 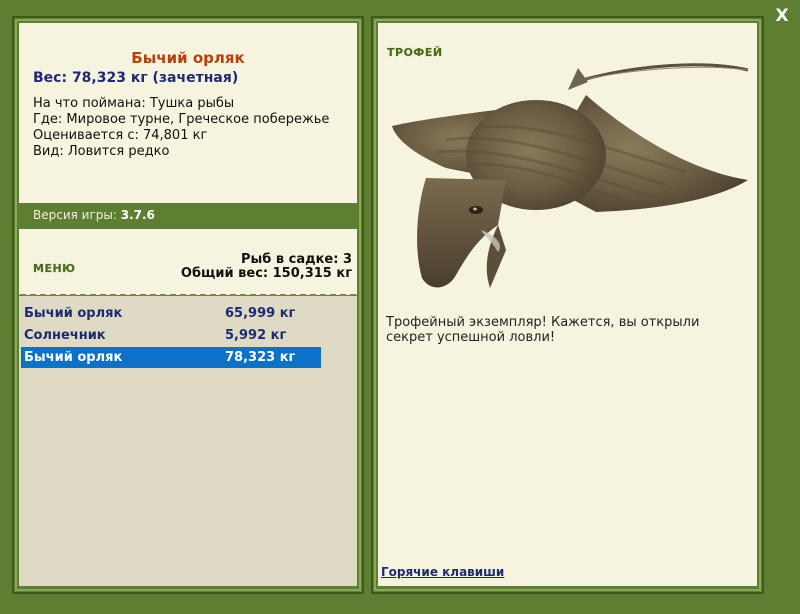 I want to click on fish-weight: Вес: 78,323 кг (зачетная), so click(x=136, y=78).